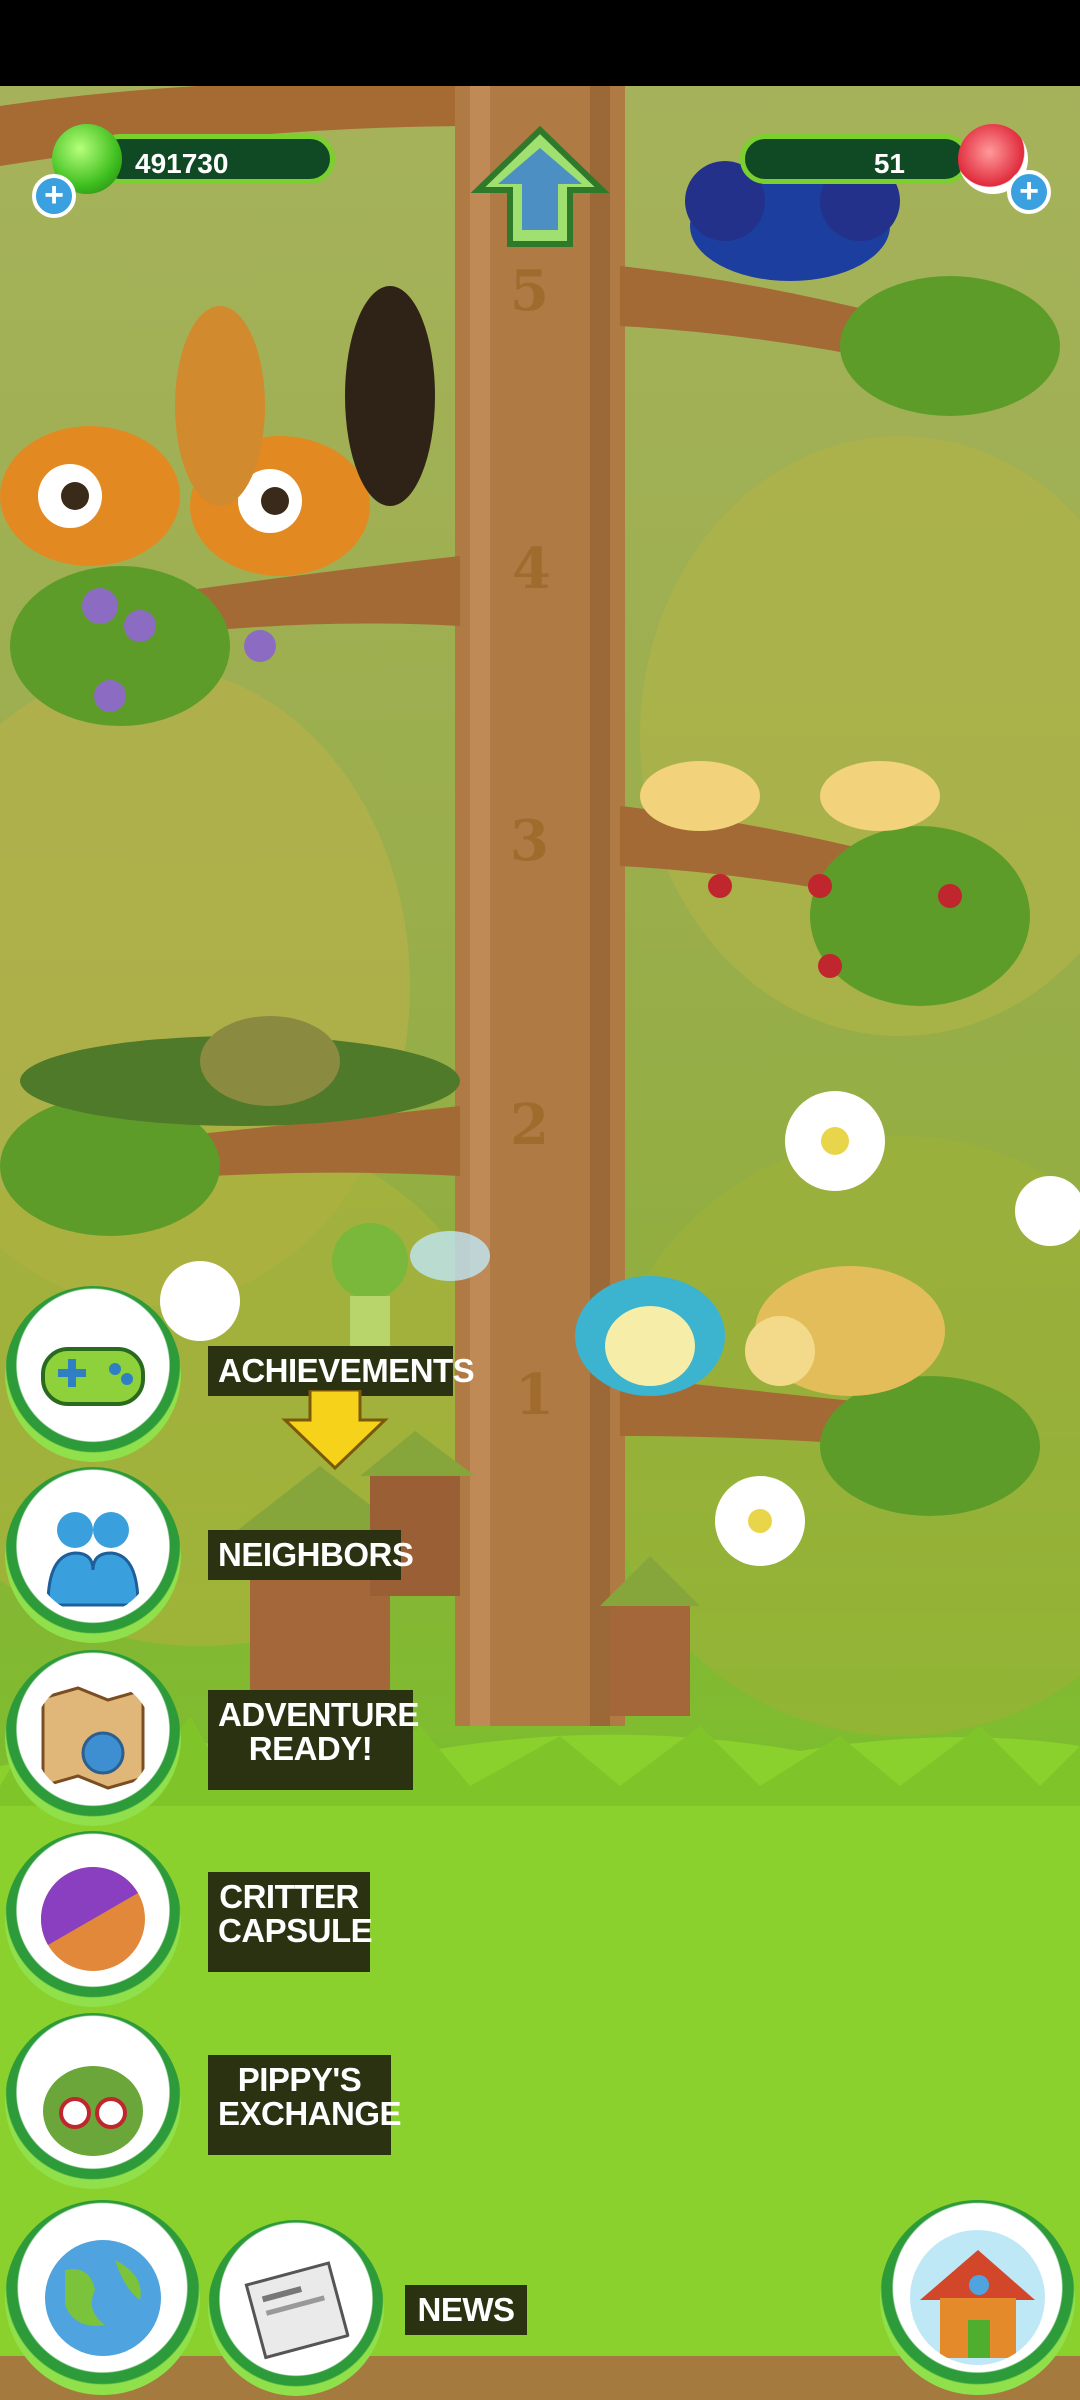 This screenshot has width=1080, height=2400. I want to click on map-icon, so click(93, 1738).